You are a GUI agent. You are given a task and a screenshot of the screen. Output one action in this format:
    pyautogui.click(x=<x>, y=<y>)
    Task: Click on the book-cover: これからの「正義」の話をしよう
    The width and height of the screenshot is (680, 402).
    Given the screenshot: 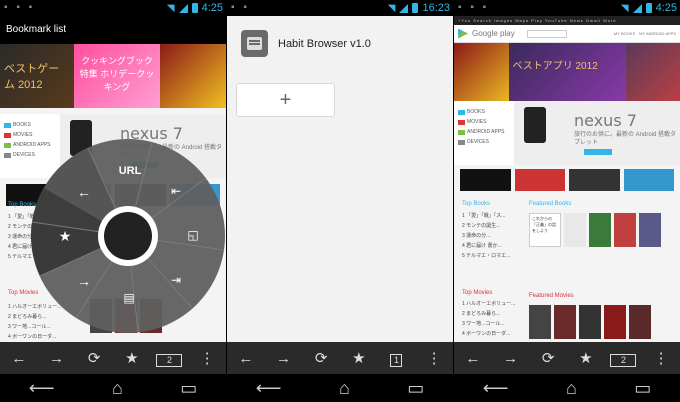 What is the action you would take?
    pyautogui.click(x=545, y=230)
    